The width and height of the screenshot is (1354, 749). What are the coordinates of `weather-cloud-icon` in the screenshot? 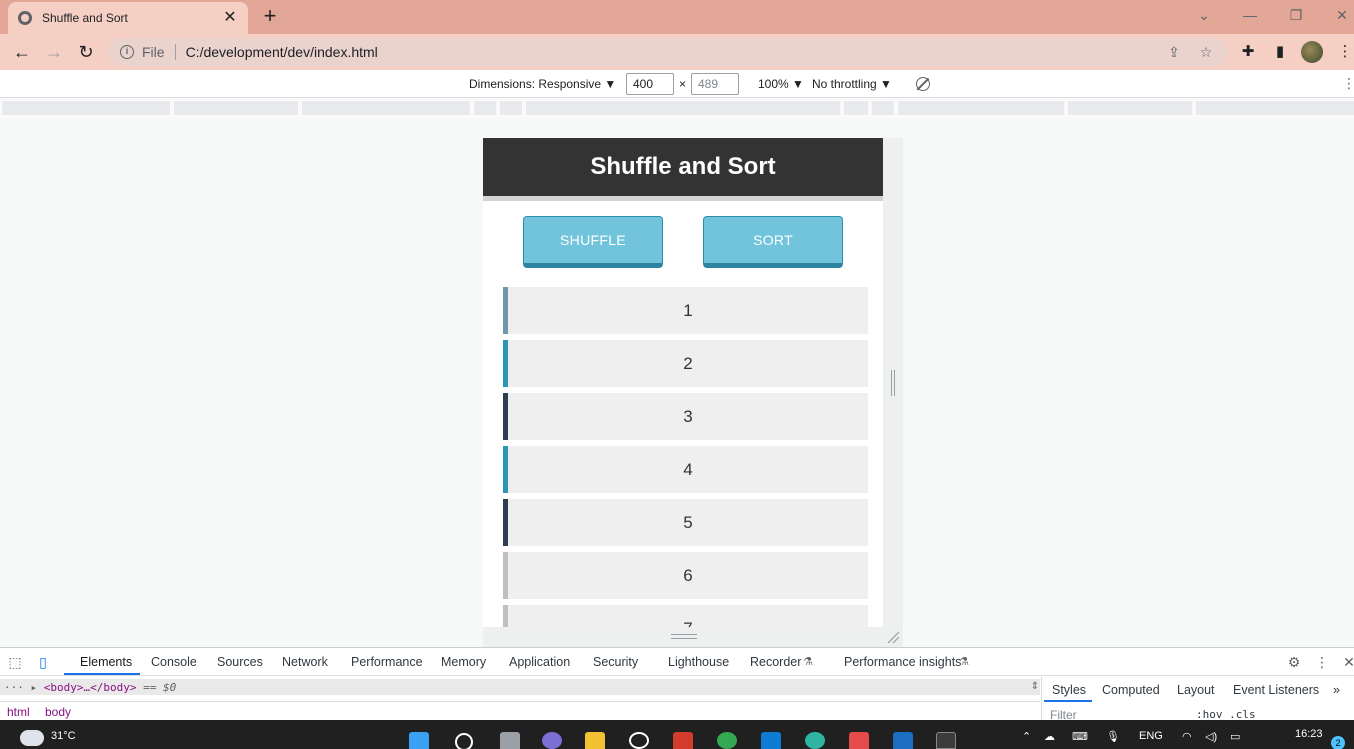 It's located at (32, 738).